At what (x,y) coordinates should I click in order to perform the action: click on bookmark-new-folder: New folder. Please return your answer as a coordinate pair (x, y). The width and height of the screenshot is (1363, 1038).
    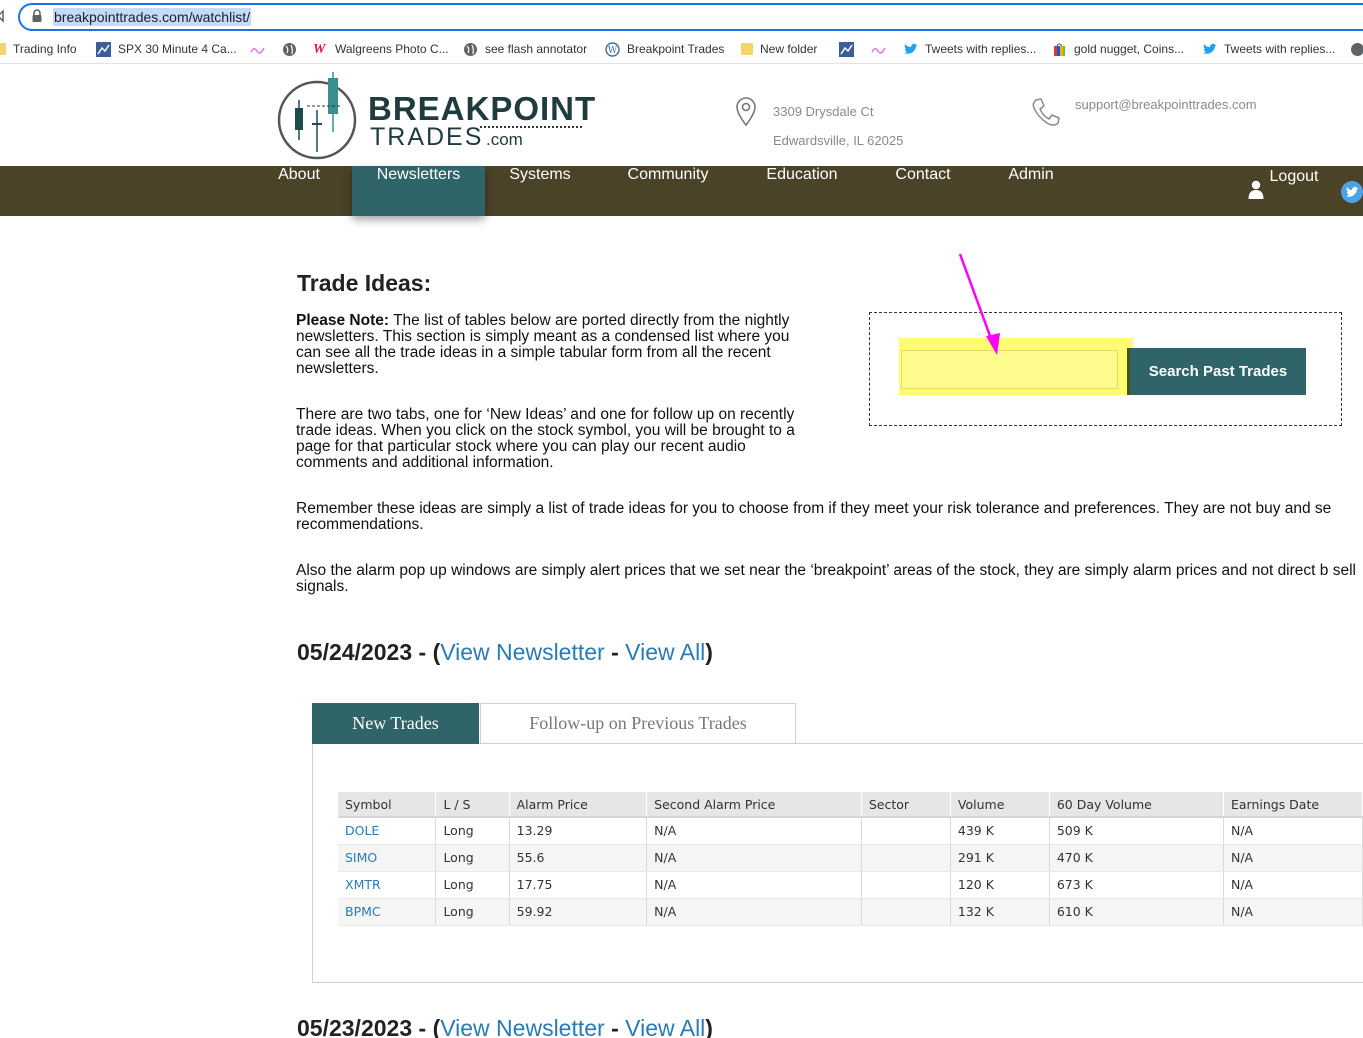
    Looking at the image, I should click on (779, 49).